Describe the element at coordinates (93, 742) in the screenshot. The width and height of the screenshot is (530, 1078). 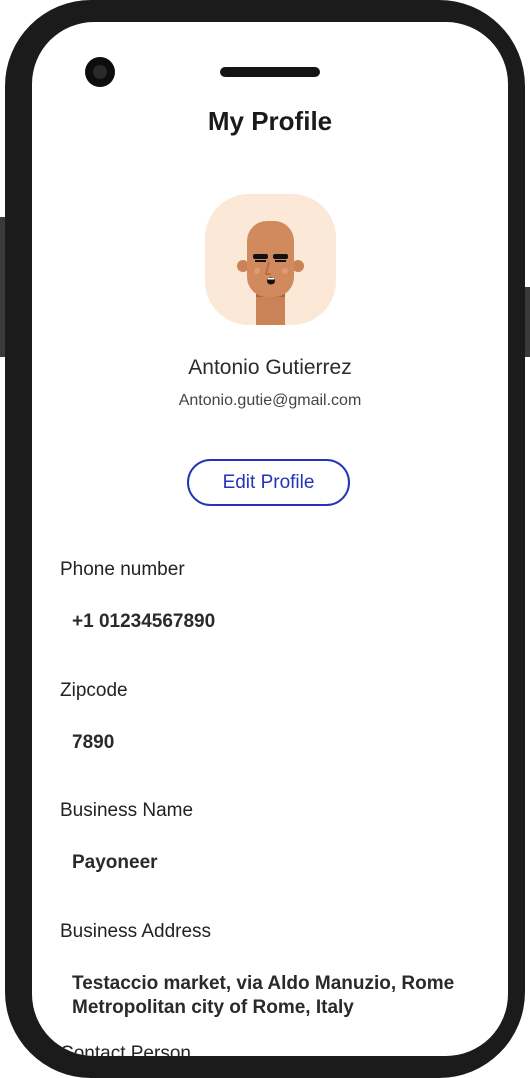
I see `zipcode-value: 7890` at that location.